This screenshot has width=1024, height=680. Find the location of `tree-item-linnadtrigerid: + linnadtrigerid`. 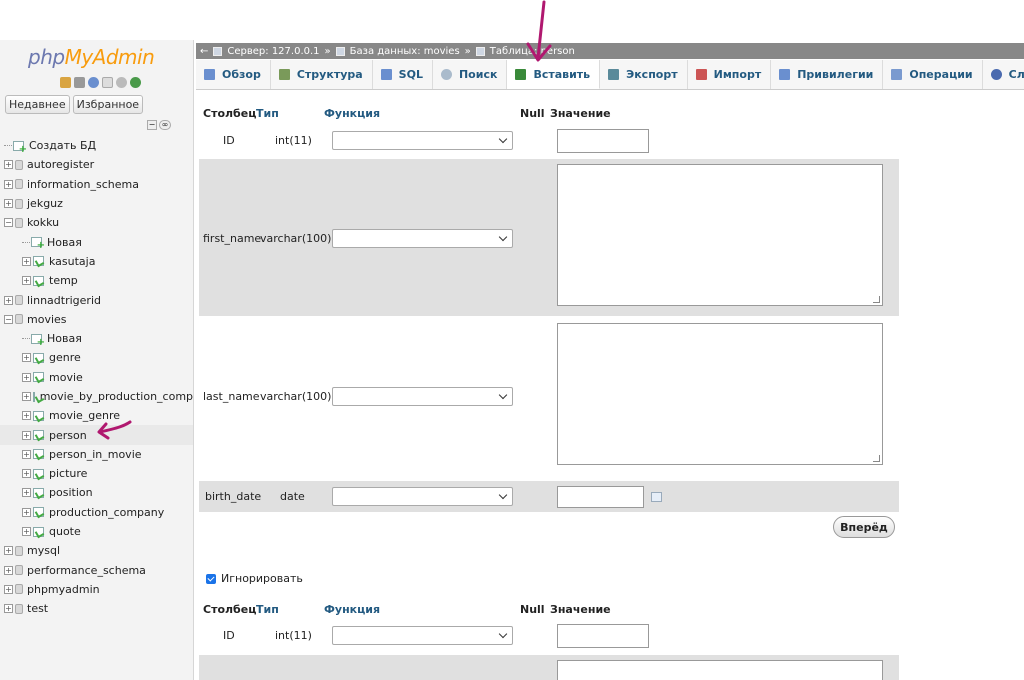

tree-item-linnadtrigerid: + linnadtrigerid is located at coordinates (96, 299).